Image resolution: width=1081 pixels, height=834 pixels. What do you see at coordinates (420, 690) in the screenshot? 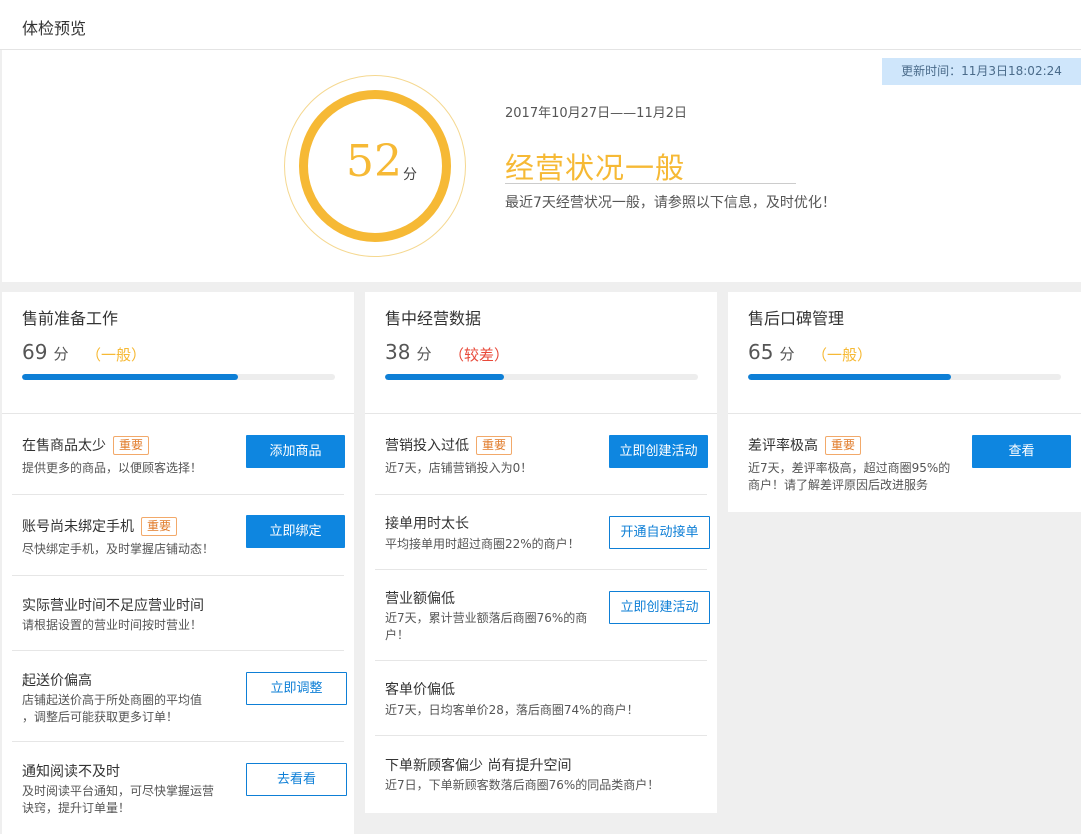
I see `item-title: 客单价偏低` at bounding box center [420, 690].